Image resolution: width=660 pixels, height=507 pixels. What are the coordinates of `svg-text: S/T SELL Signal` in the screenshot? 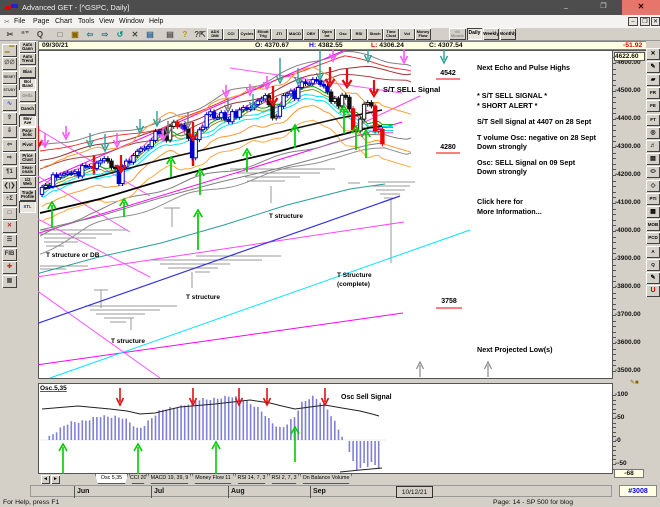 It's located at (411, 89).